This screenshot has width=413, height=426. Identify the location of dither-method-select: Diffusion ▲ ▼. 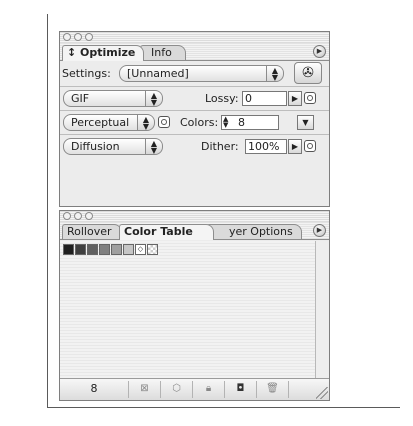
(113, 146).